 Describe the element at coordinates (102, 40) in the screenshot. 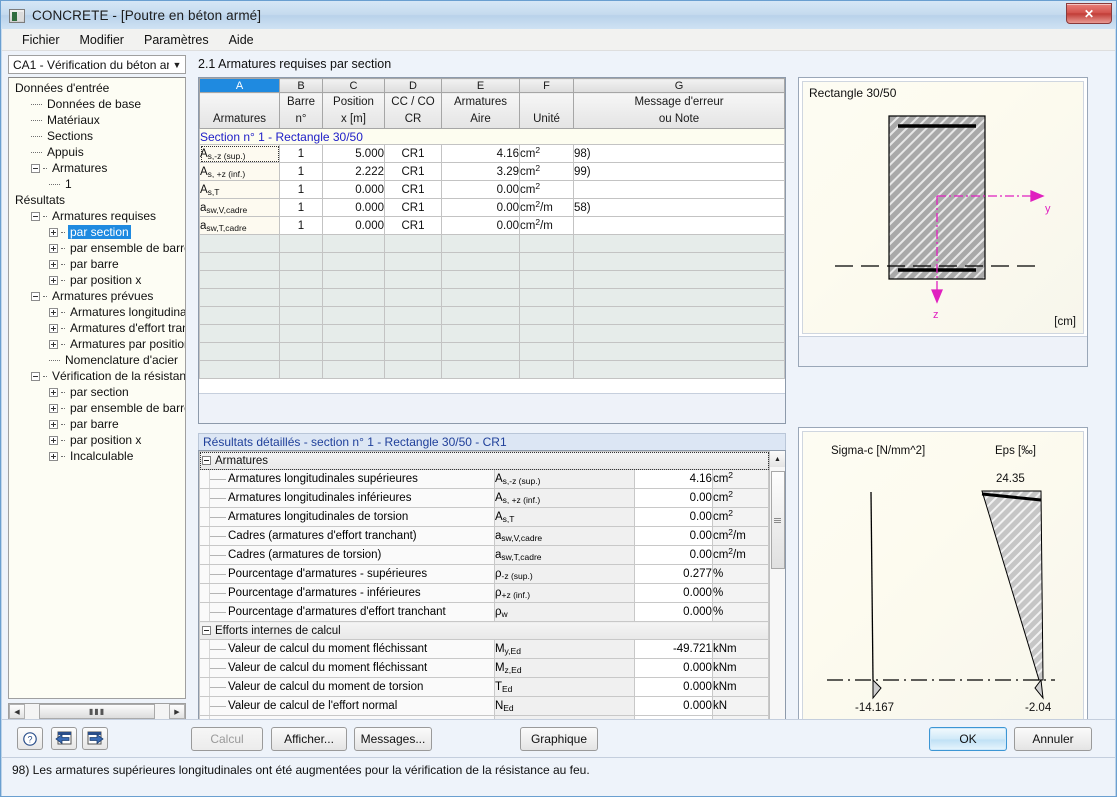

I see `menu-item-modifier: Modifier` at that location.